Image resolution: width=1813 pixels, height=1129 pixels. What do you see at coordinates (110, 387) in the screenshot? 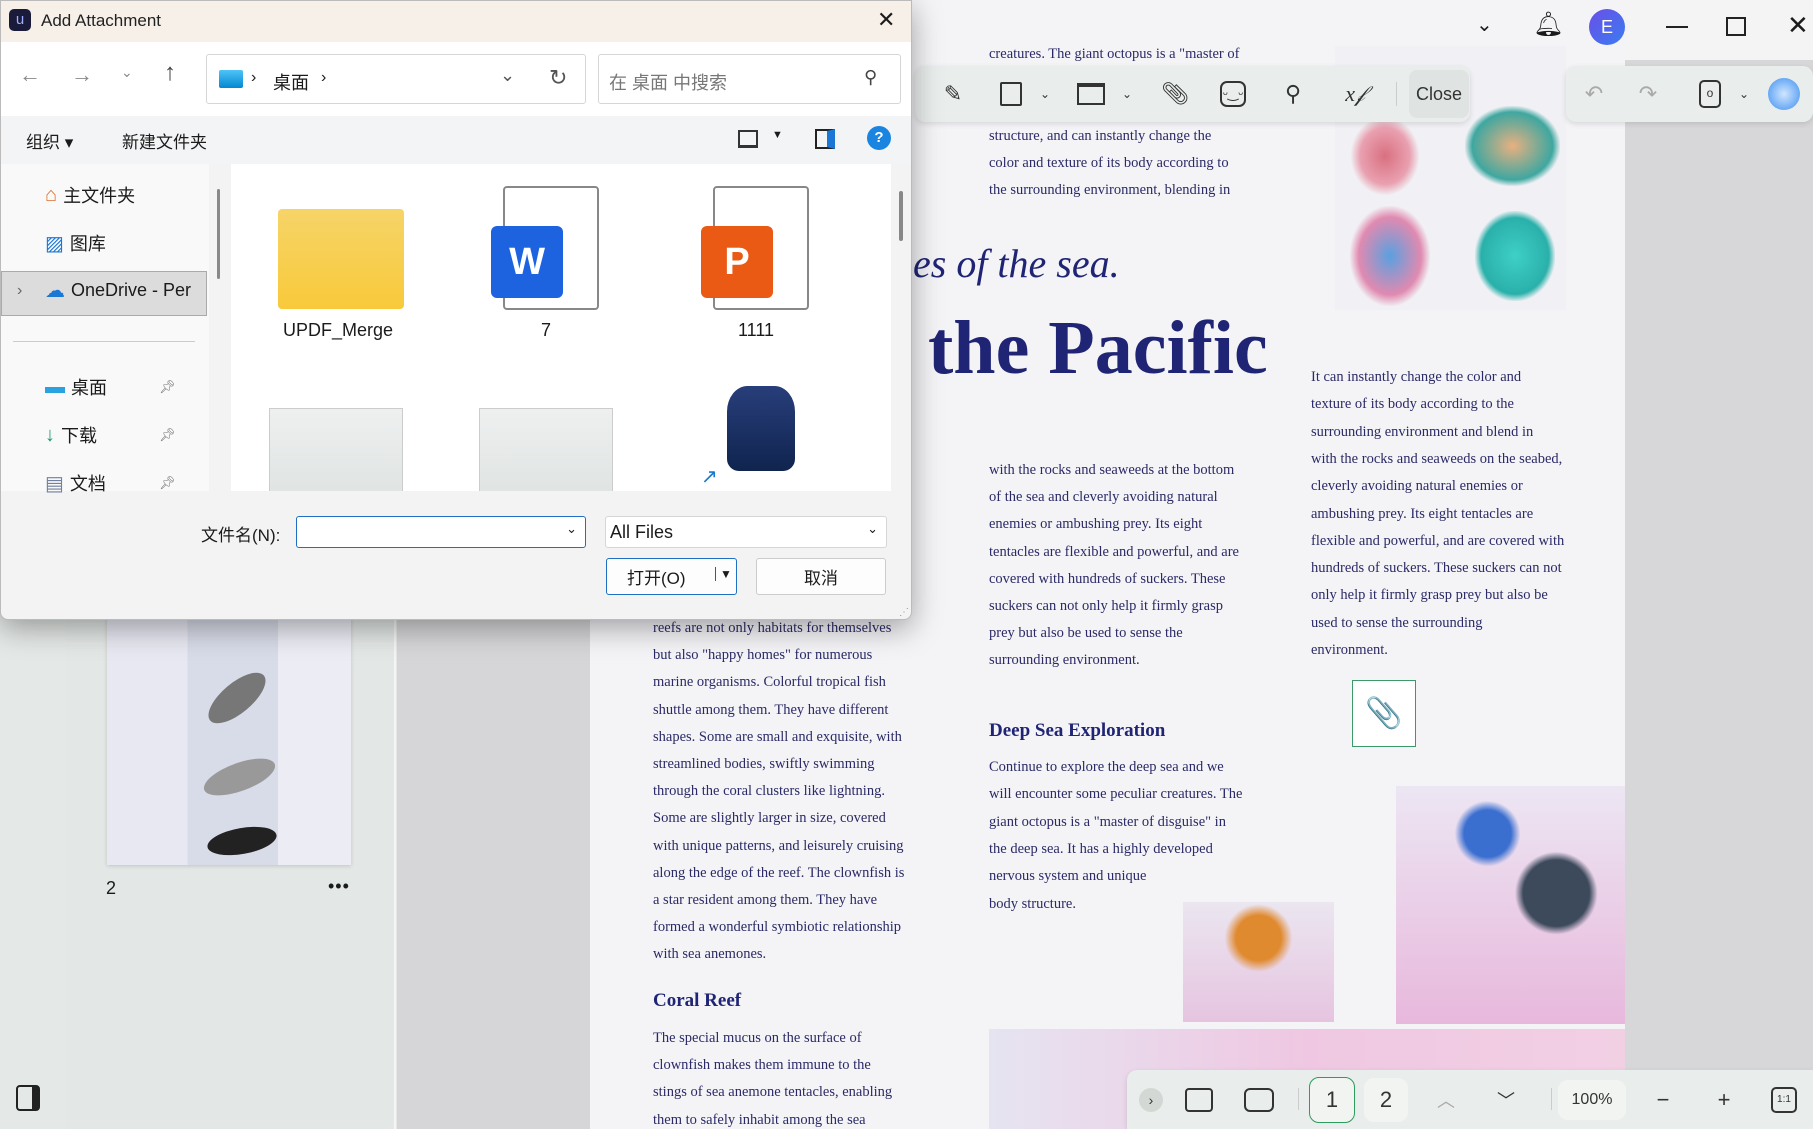
I see `nav-item: ▬ 桌面 📌︎` at bounding box center [110, 387].